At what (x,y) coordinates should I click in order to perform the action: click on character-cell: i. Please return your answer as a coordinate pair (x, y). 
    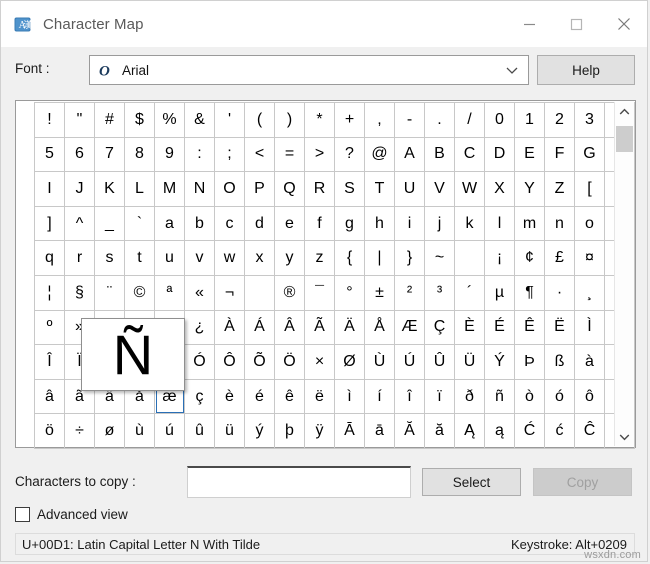
    Looking at the image, I should click on (409, 223).